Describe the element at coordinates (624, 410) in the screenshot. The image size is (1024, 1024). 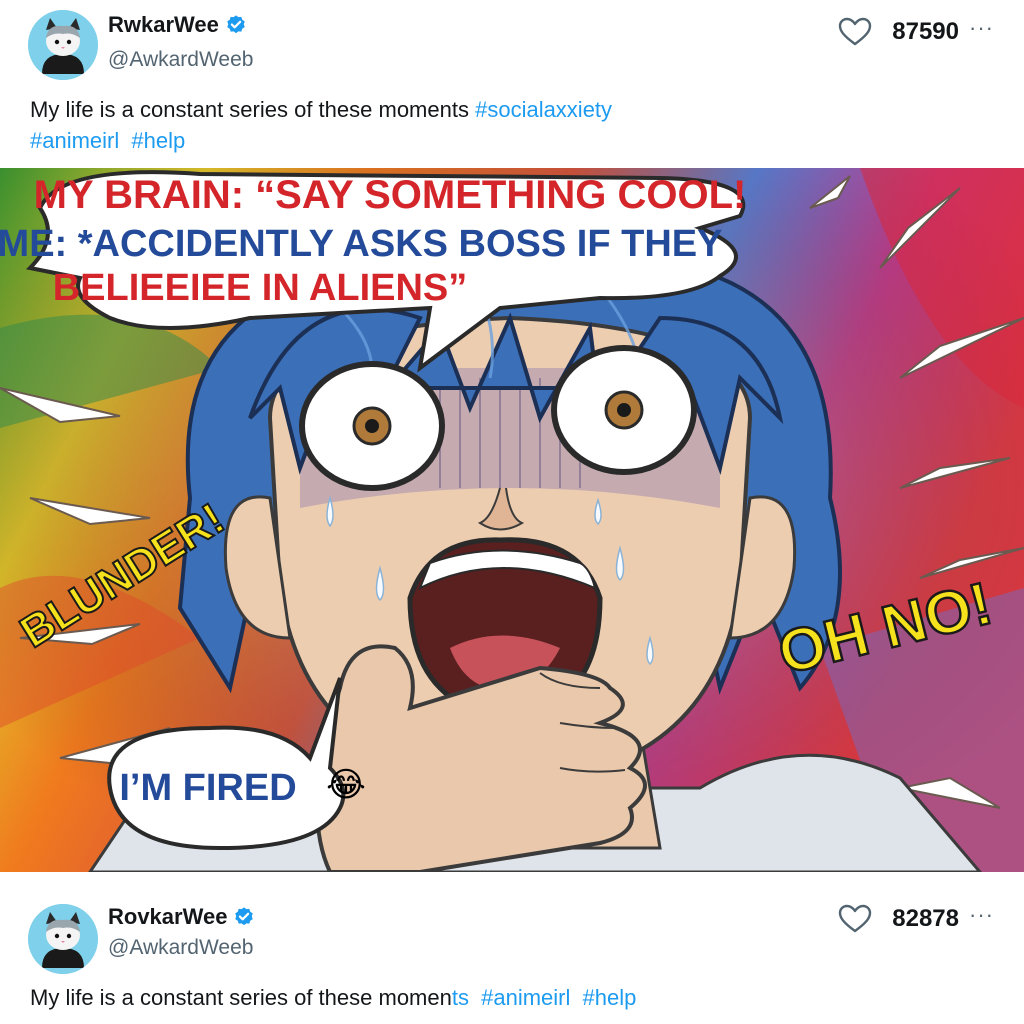
I see `right-eye` at that location.